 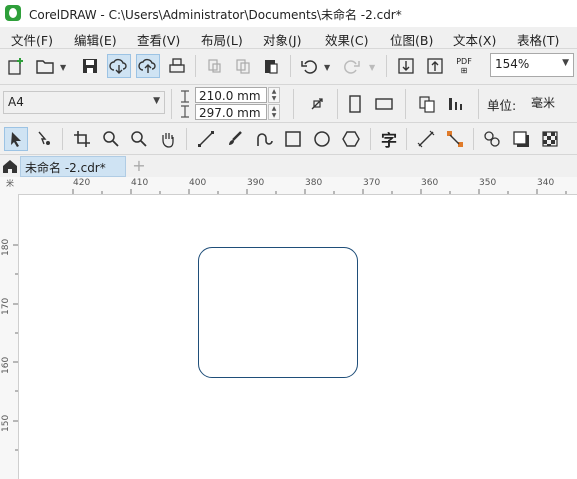 What do you see at coordinates (288, 104) in the screenshot?
I see `property-bar: A4 ▼ 210.0 mm ▲ ▼ 297.0 mm ▲ ▼ 单位: 毫米` at bounding box center [288, 104].